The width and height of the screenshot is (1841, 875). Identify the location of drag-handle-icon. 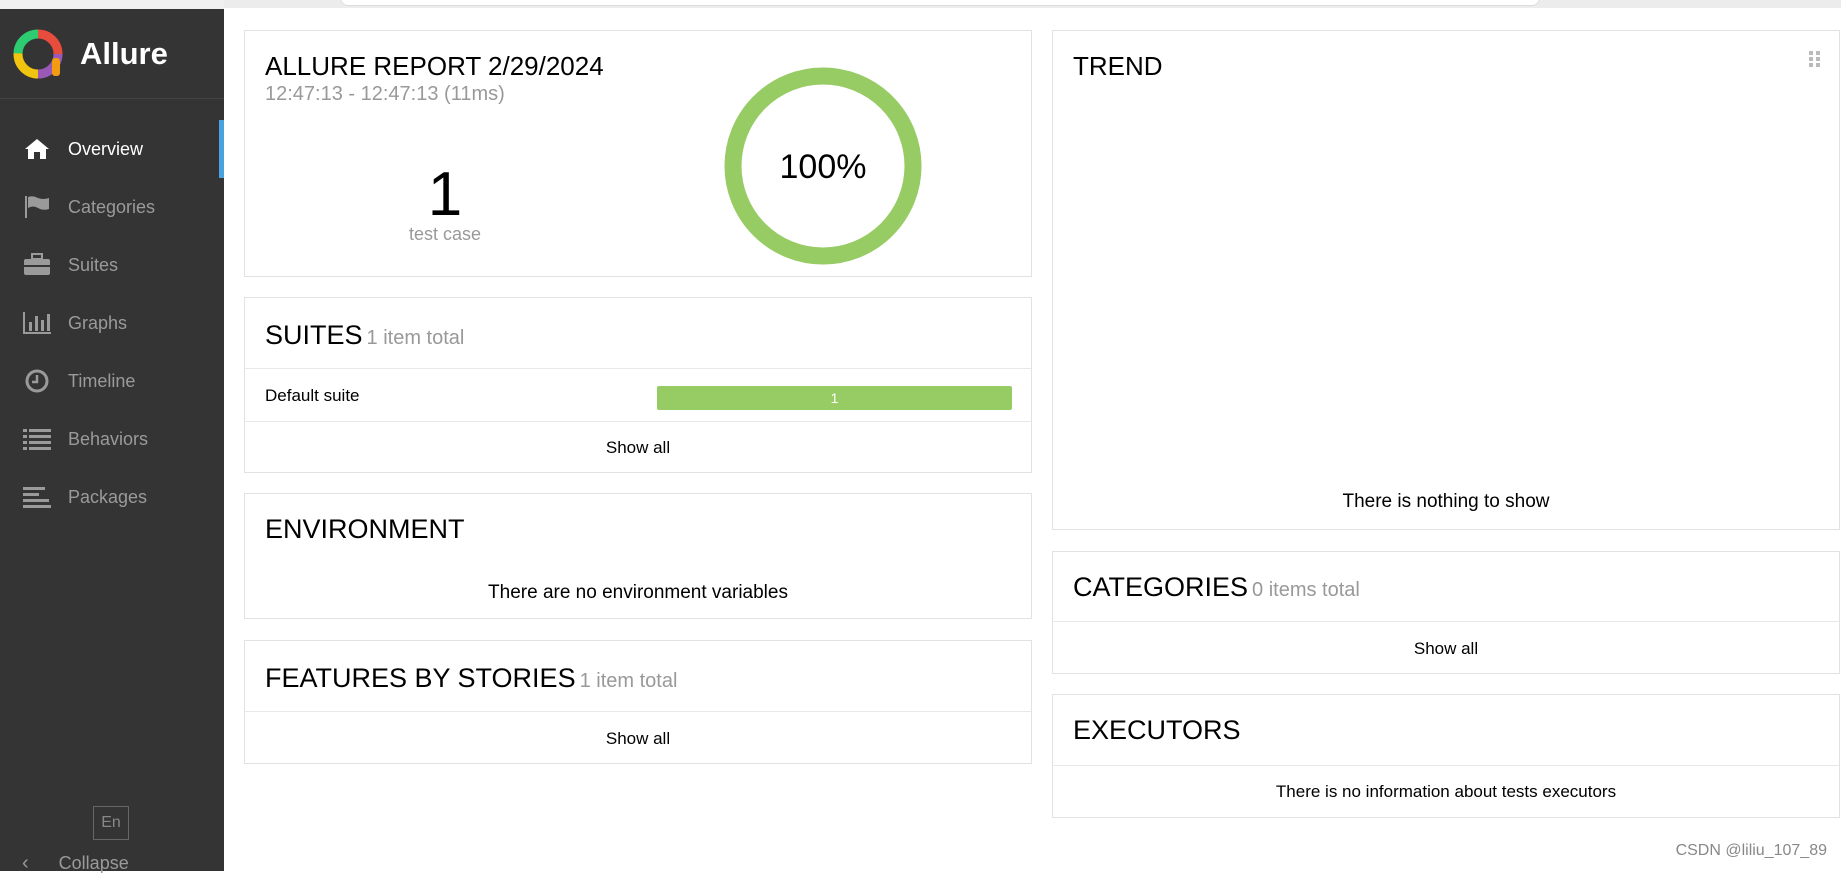
(1815, 61).